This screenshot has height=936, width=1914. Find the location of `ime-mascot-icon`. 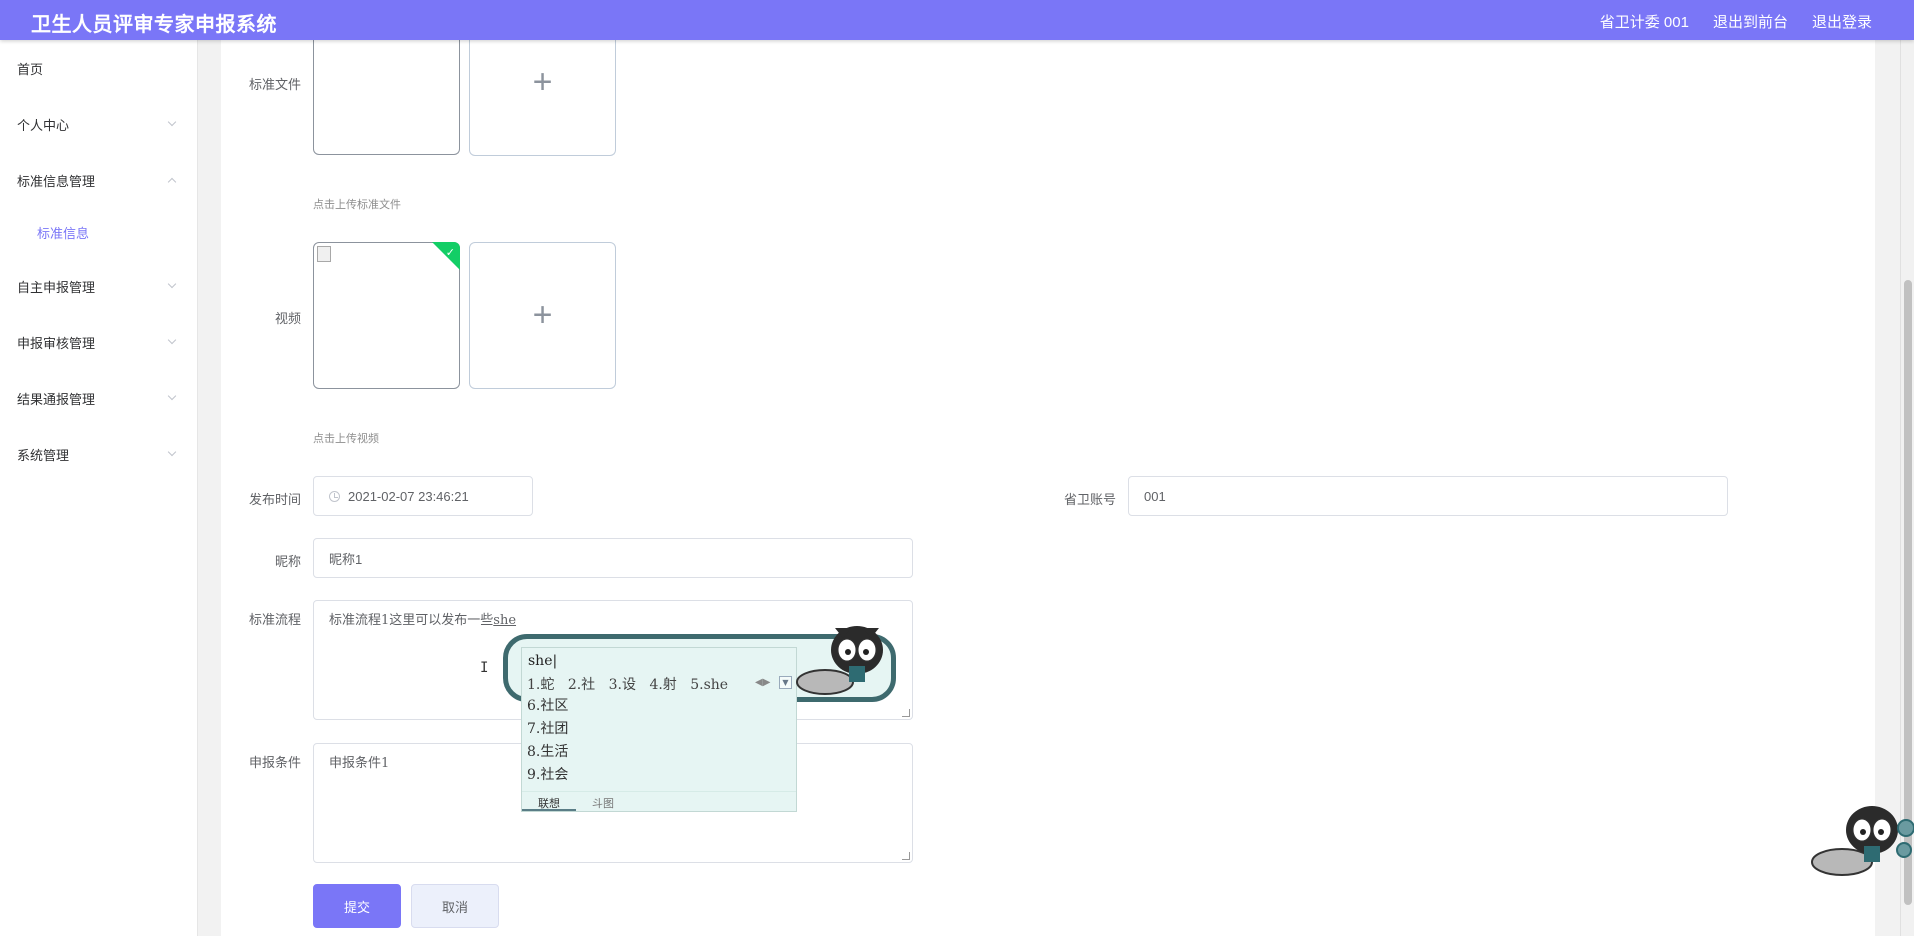

ime-mascot-icon is located at coordinates (839, 660).